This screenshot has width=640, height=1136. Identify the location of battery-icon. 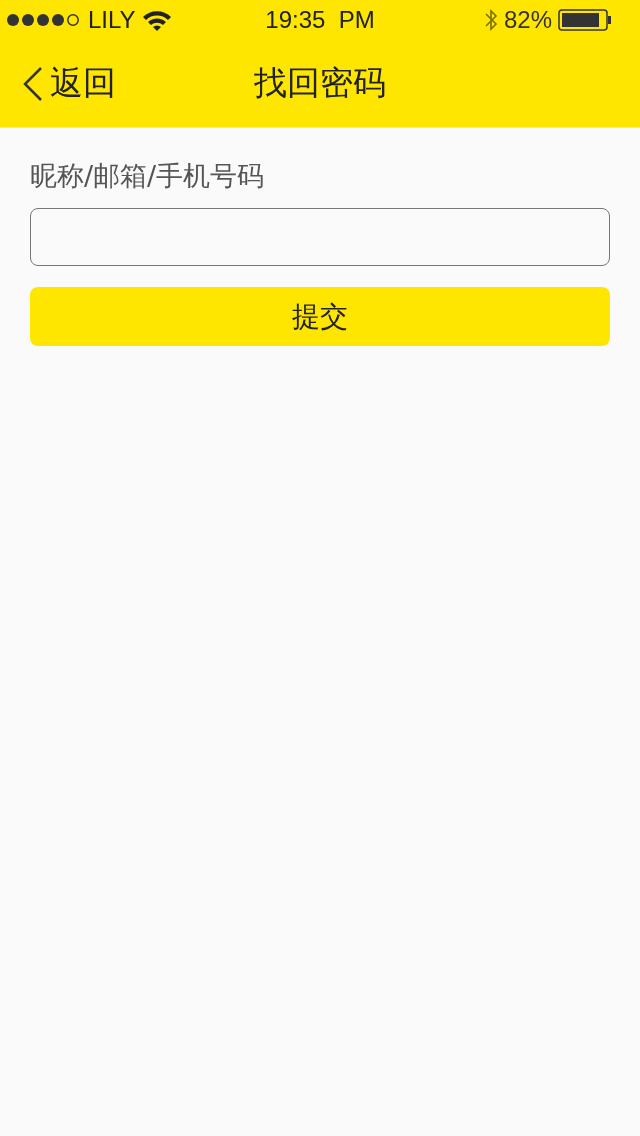
(585, 20).